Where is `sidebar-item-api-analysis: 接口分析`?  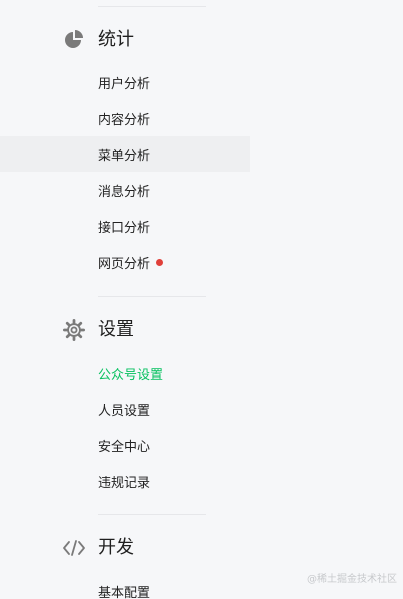 sidebar-item-api-analysis: 接口分析 is located at coordinates (125, 226).